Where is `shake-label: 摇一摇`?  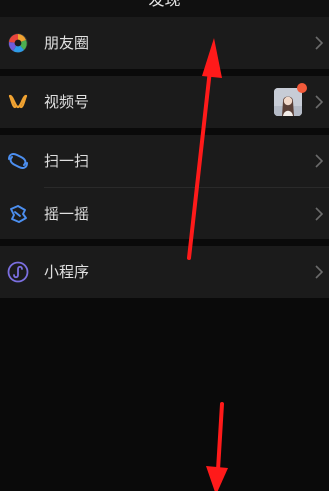
shake-label: 摇一摇 is located at coordinates (67, 214).